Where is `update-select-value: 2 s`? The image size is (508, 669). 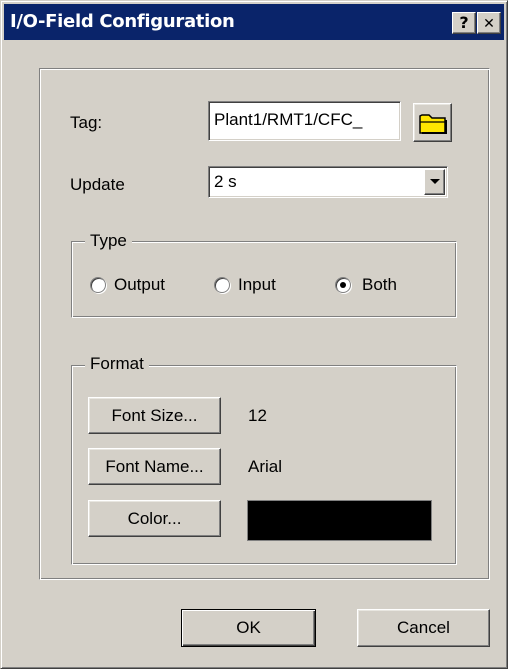
update-select-value: 2 s is located at coordinates (225, 181).